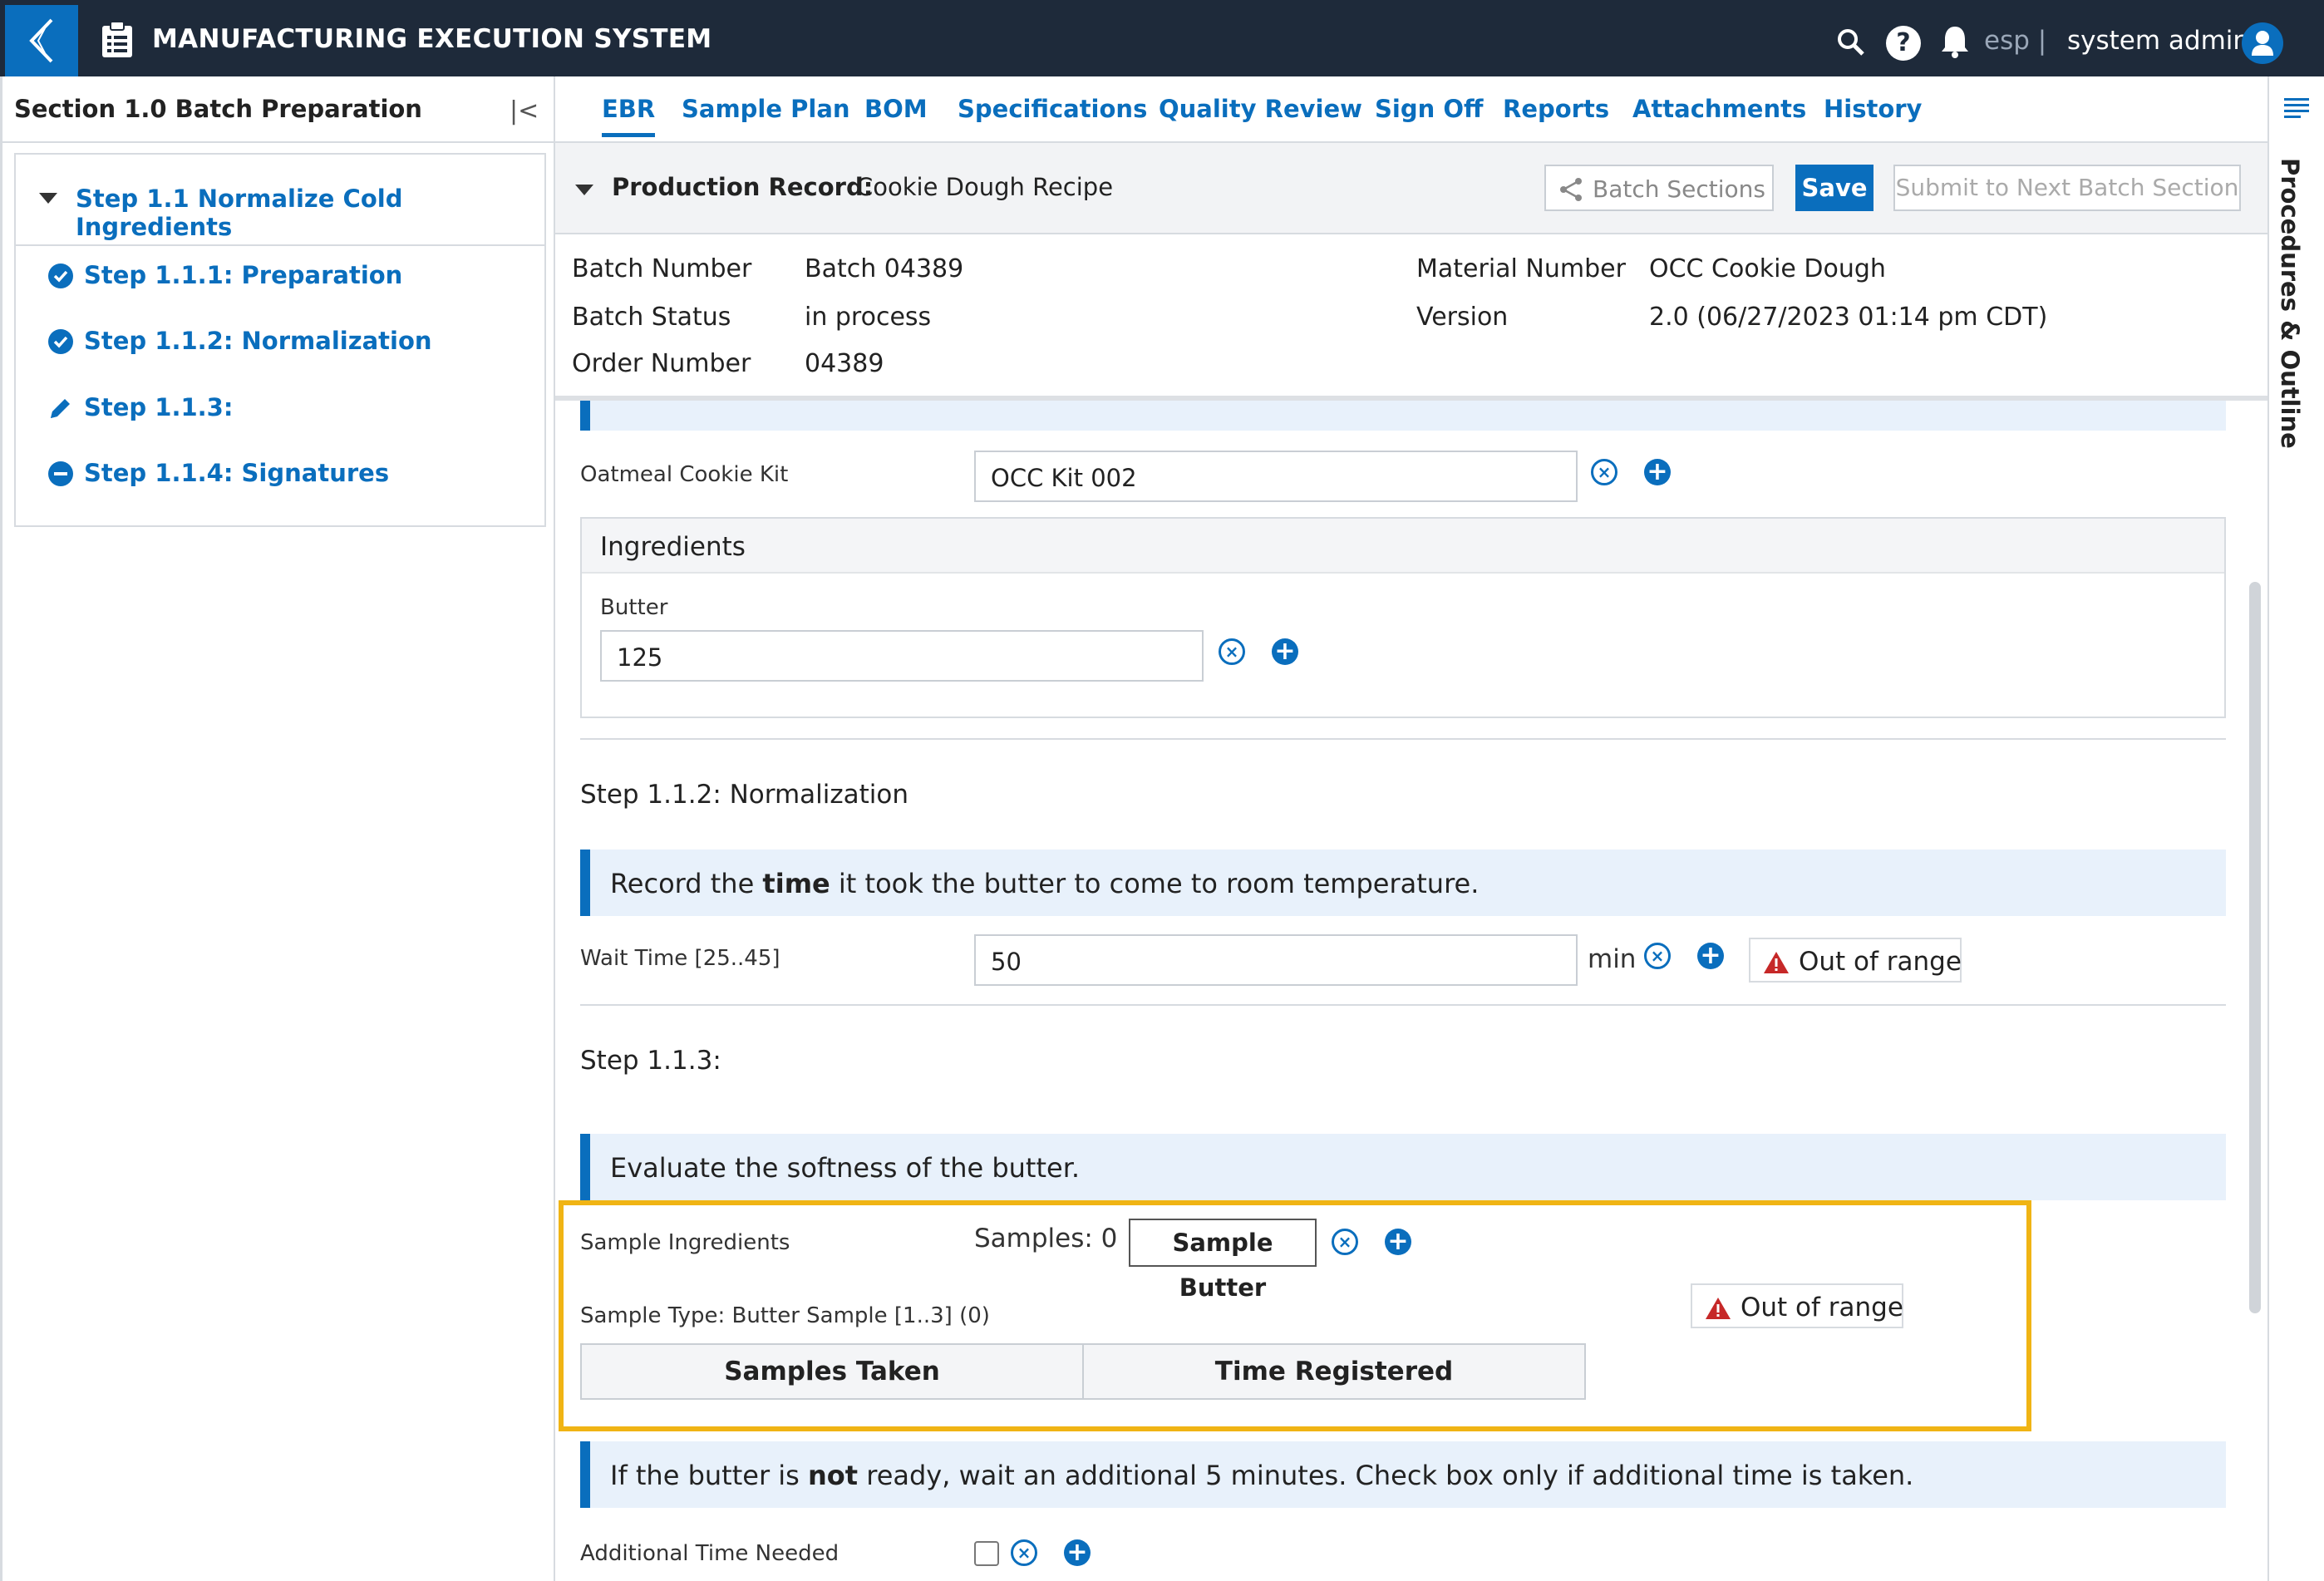 The width and height of the screenshot is (2324, 1581). Describe the element at coordinates (662, 269) in the screenshot. I see `batch-number-label: Batch Number` at that location.